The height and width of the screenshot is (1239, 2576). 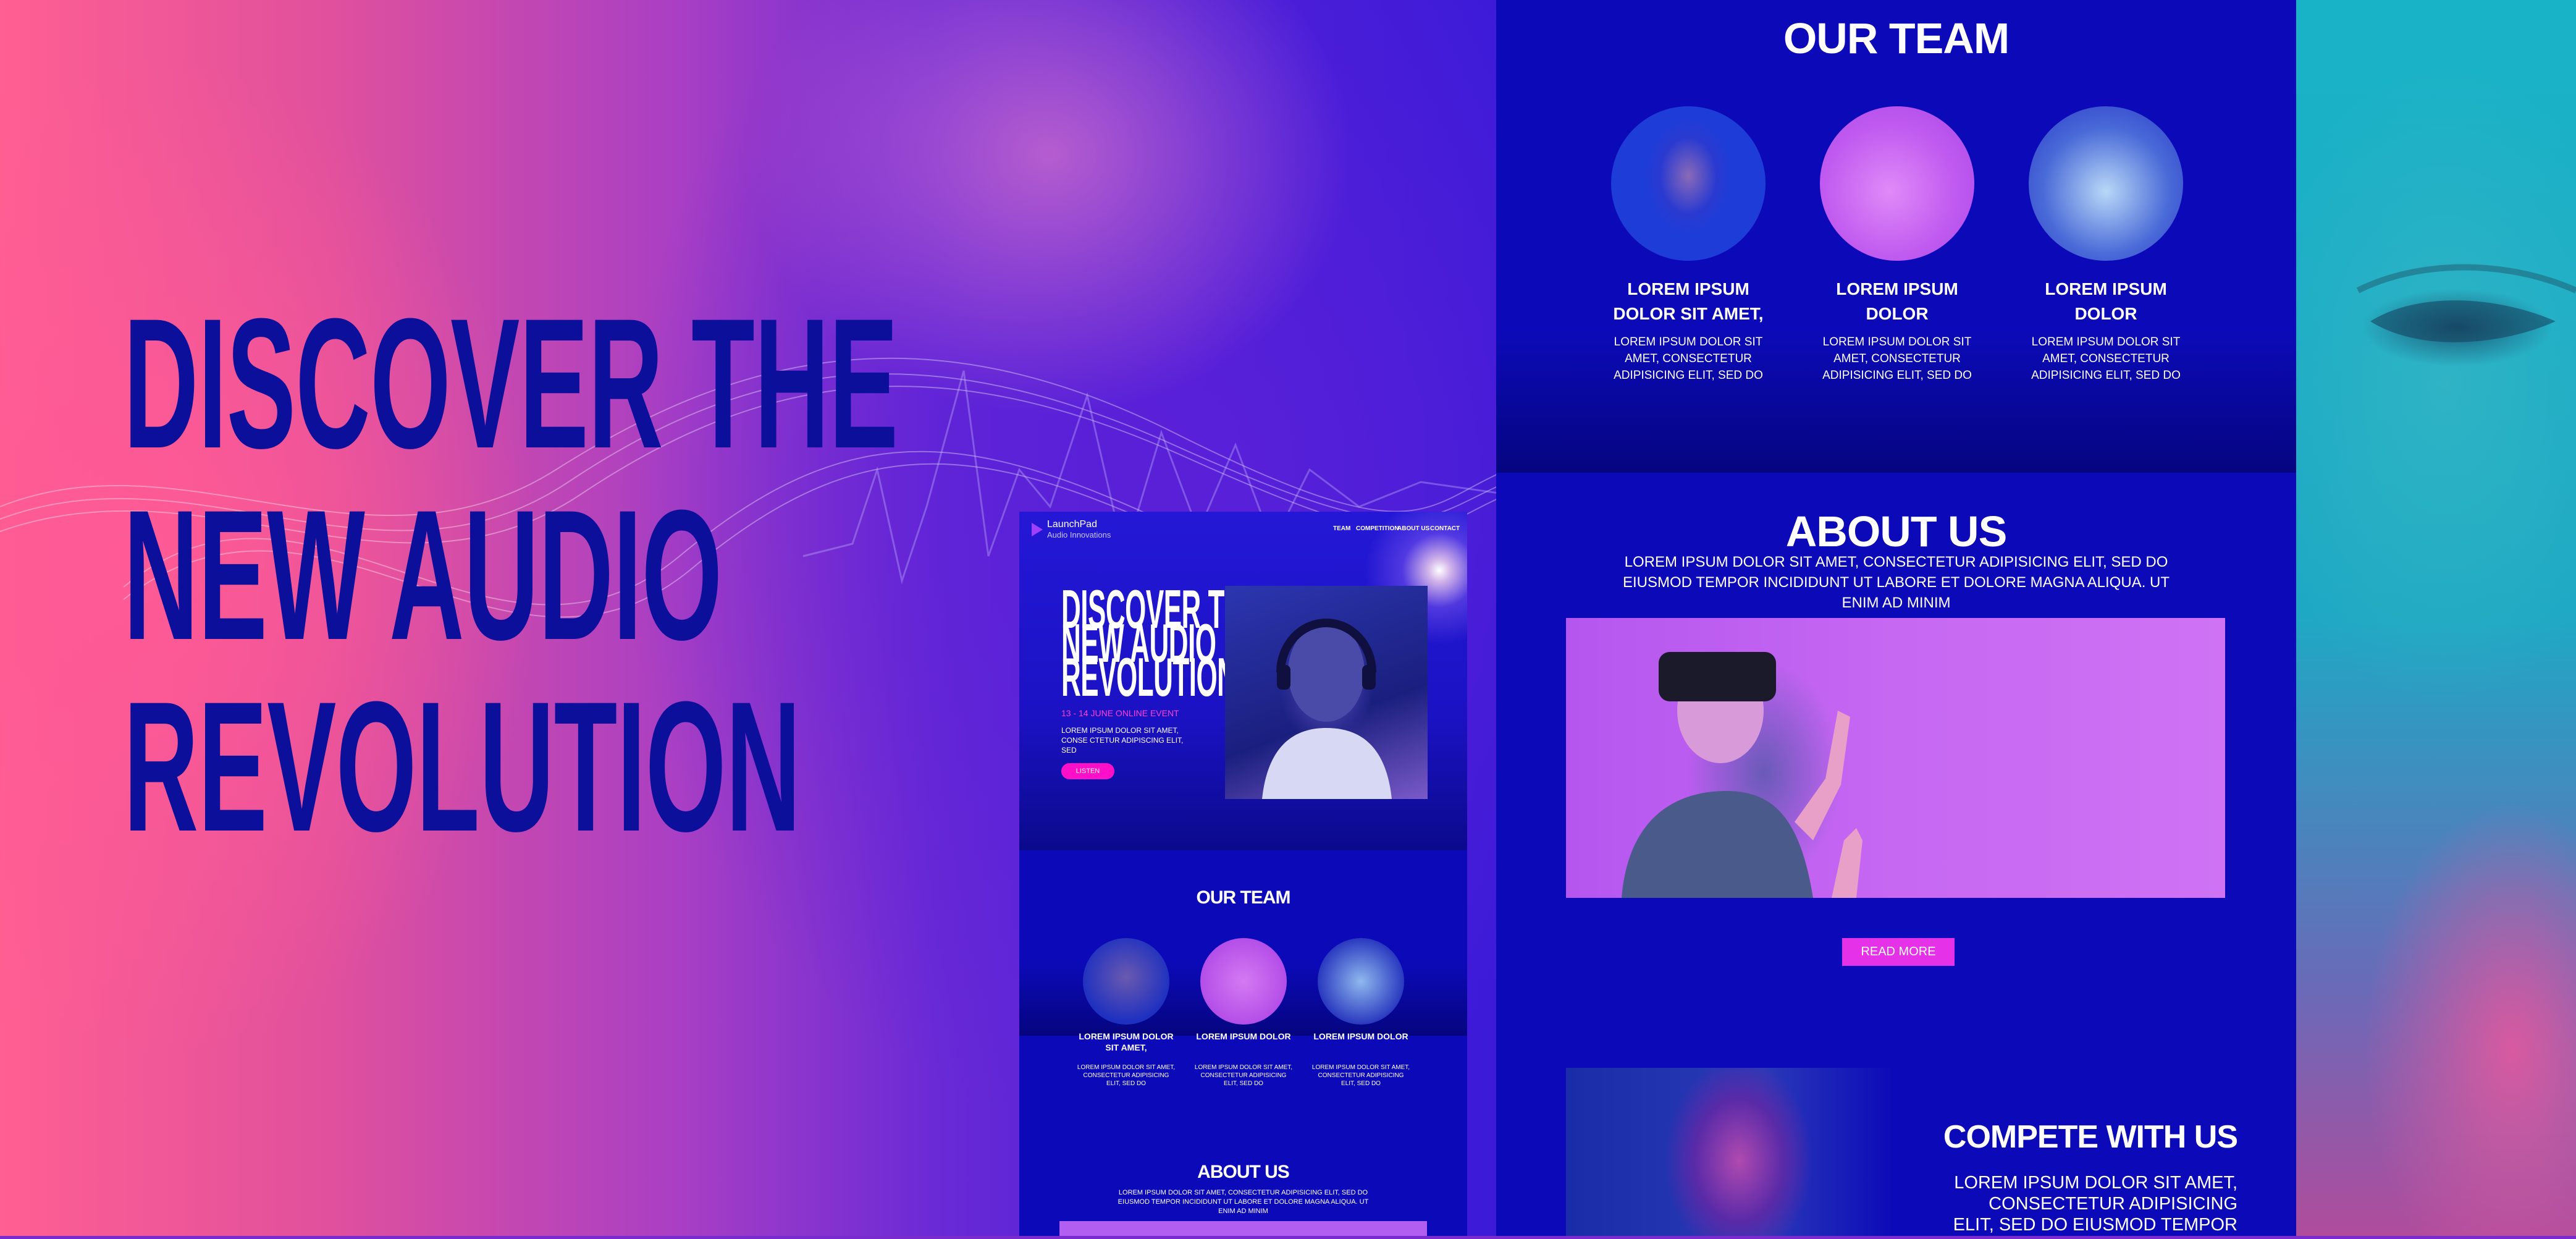 What do you see at coordinates (1413, 528) in the screenshot?
I see `nav-link-about: ABOUT US` at bounding box center [1413, 528].